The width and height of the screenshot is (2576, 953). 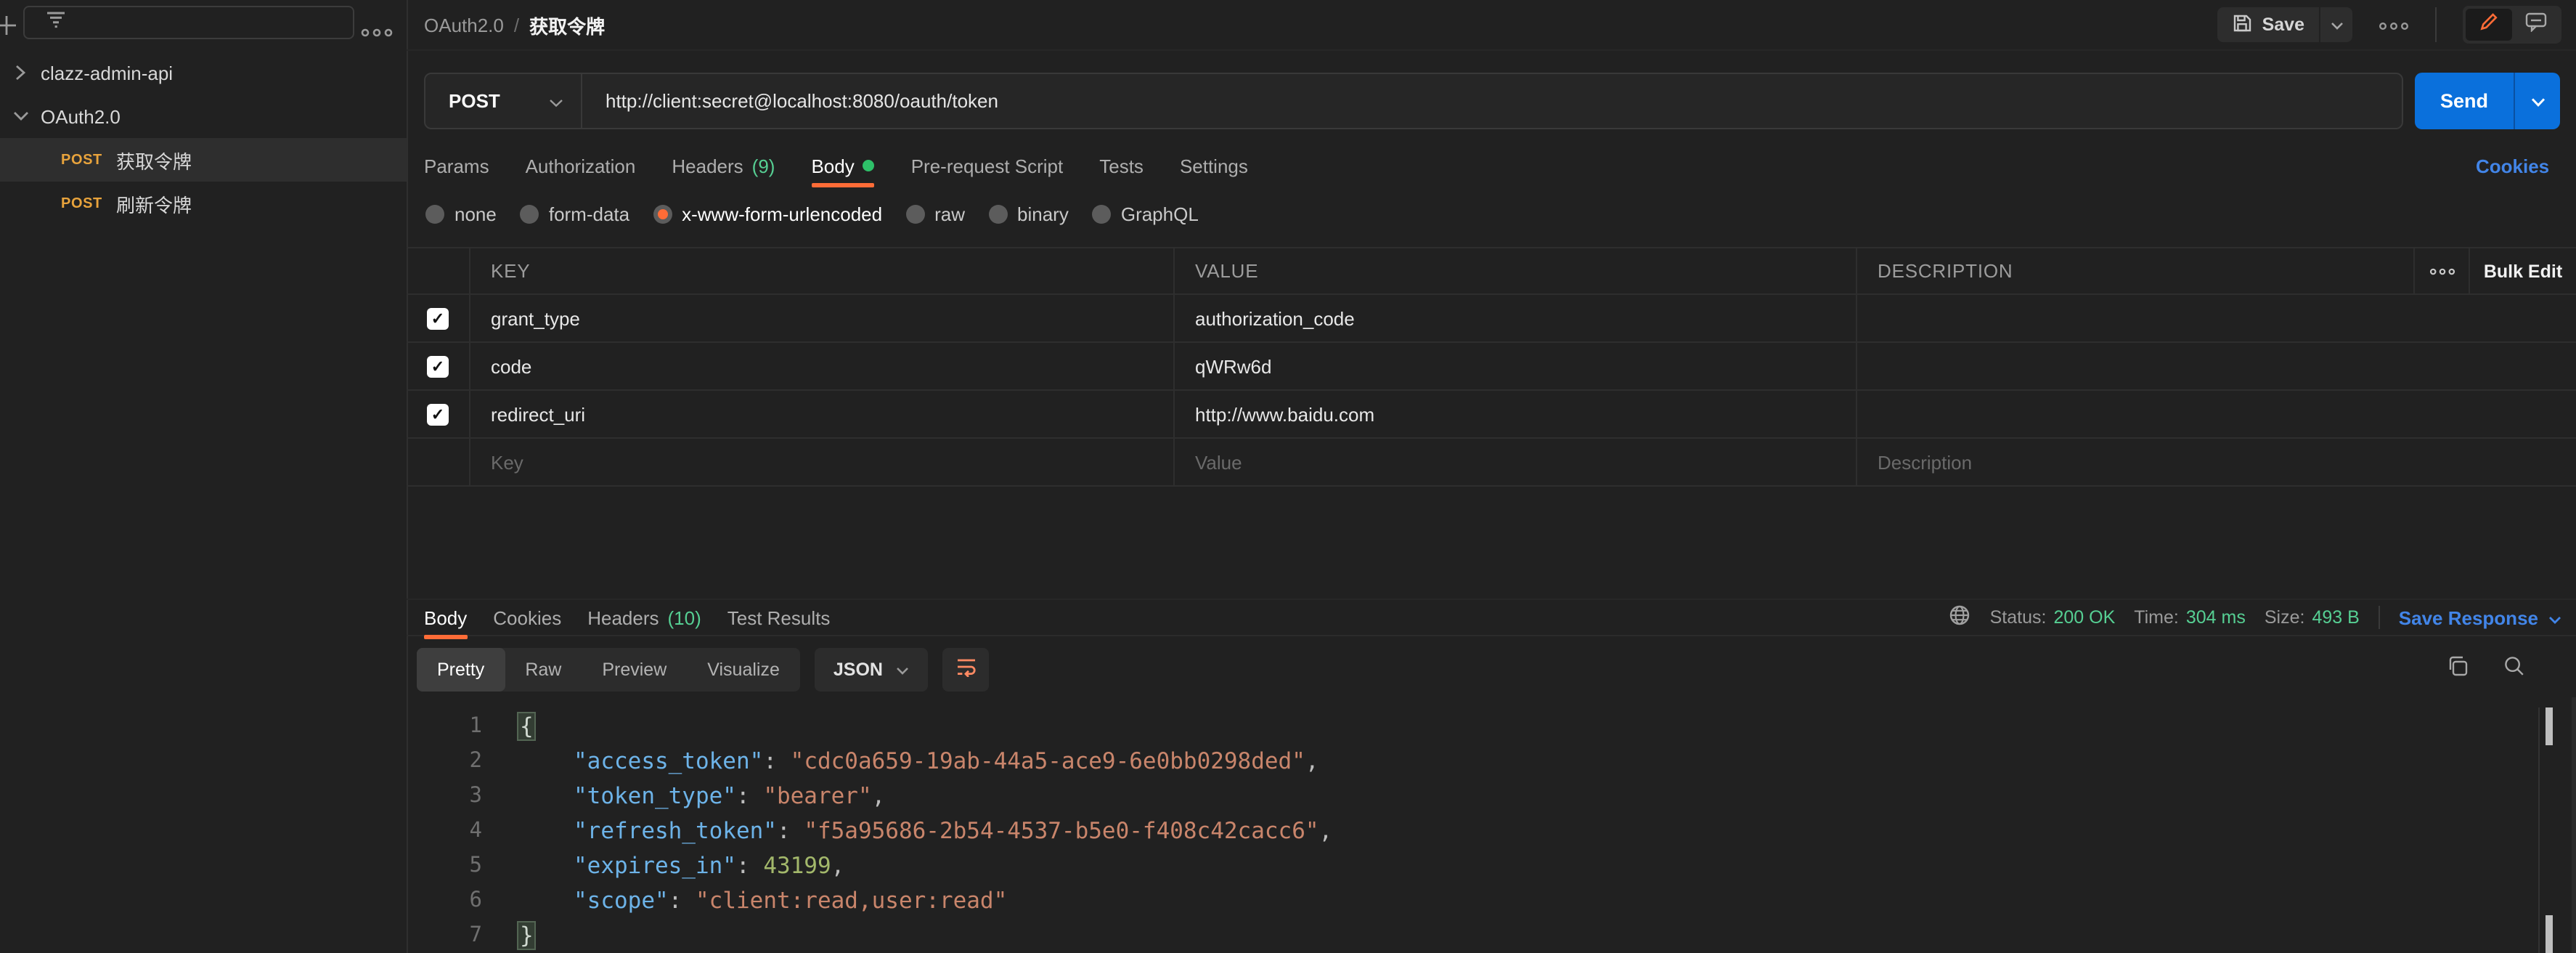 I want to click on view-preview: Preview, so click(x=634, y=670).